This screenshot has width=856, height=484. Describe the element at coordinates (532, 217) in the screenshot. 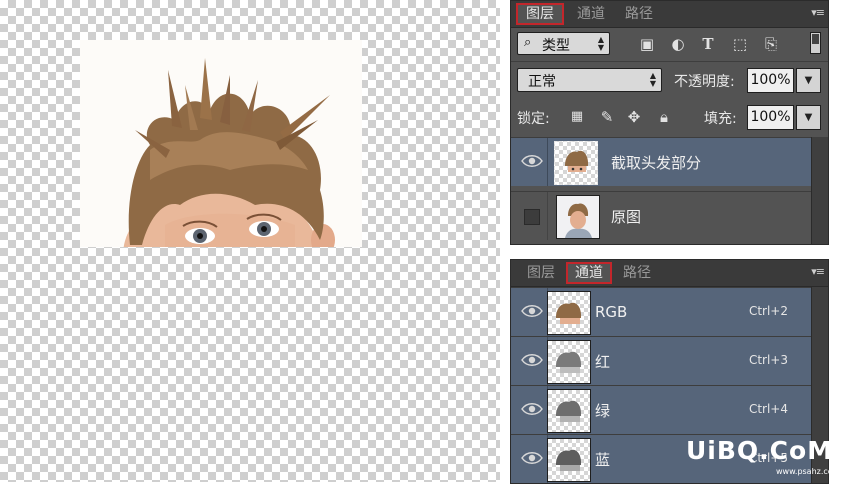

I see `visibility-toggle-empty` at that location.